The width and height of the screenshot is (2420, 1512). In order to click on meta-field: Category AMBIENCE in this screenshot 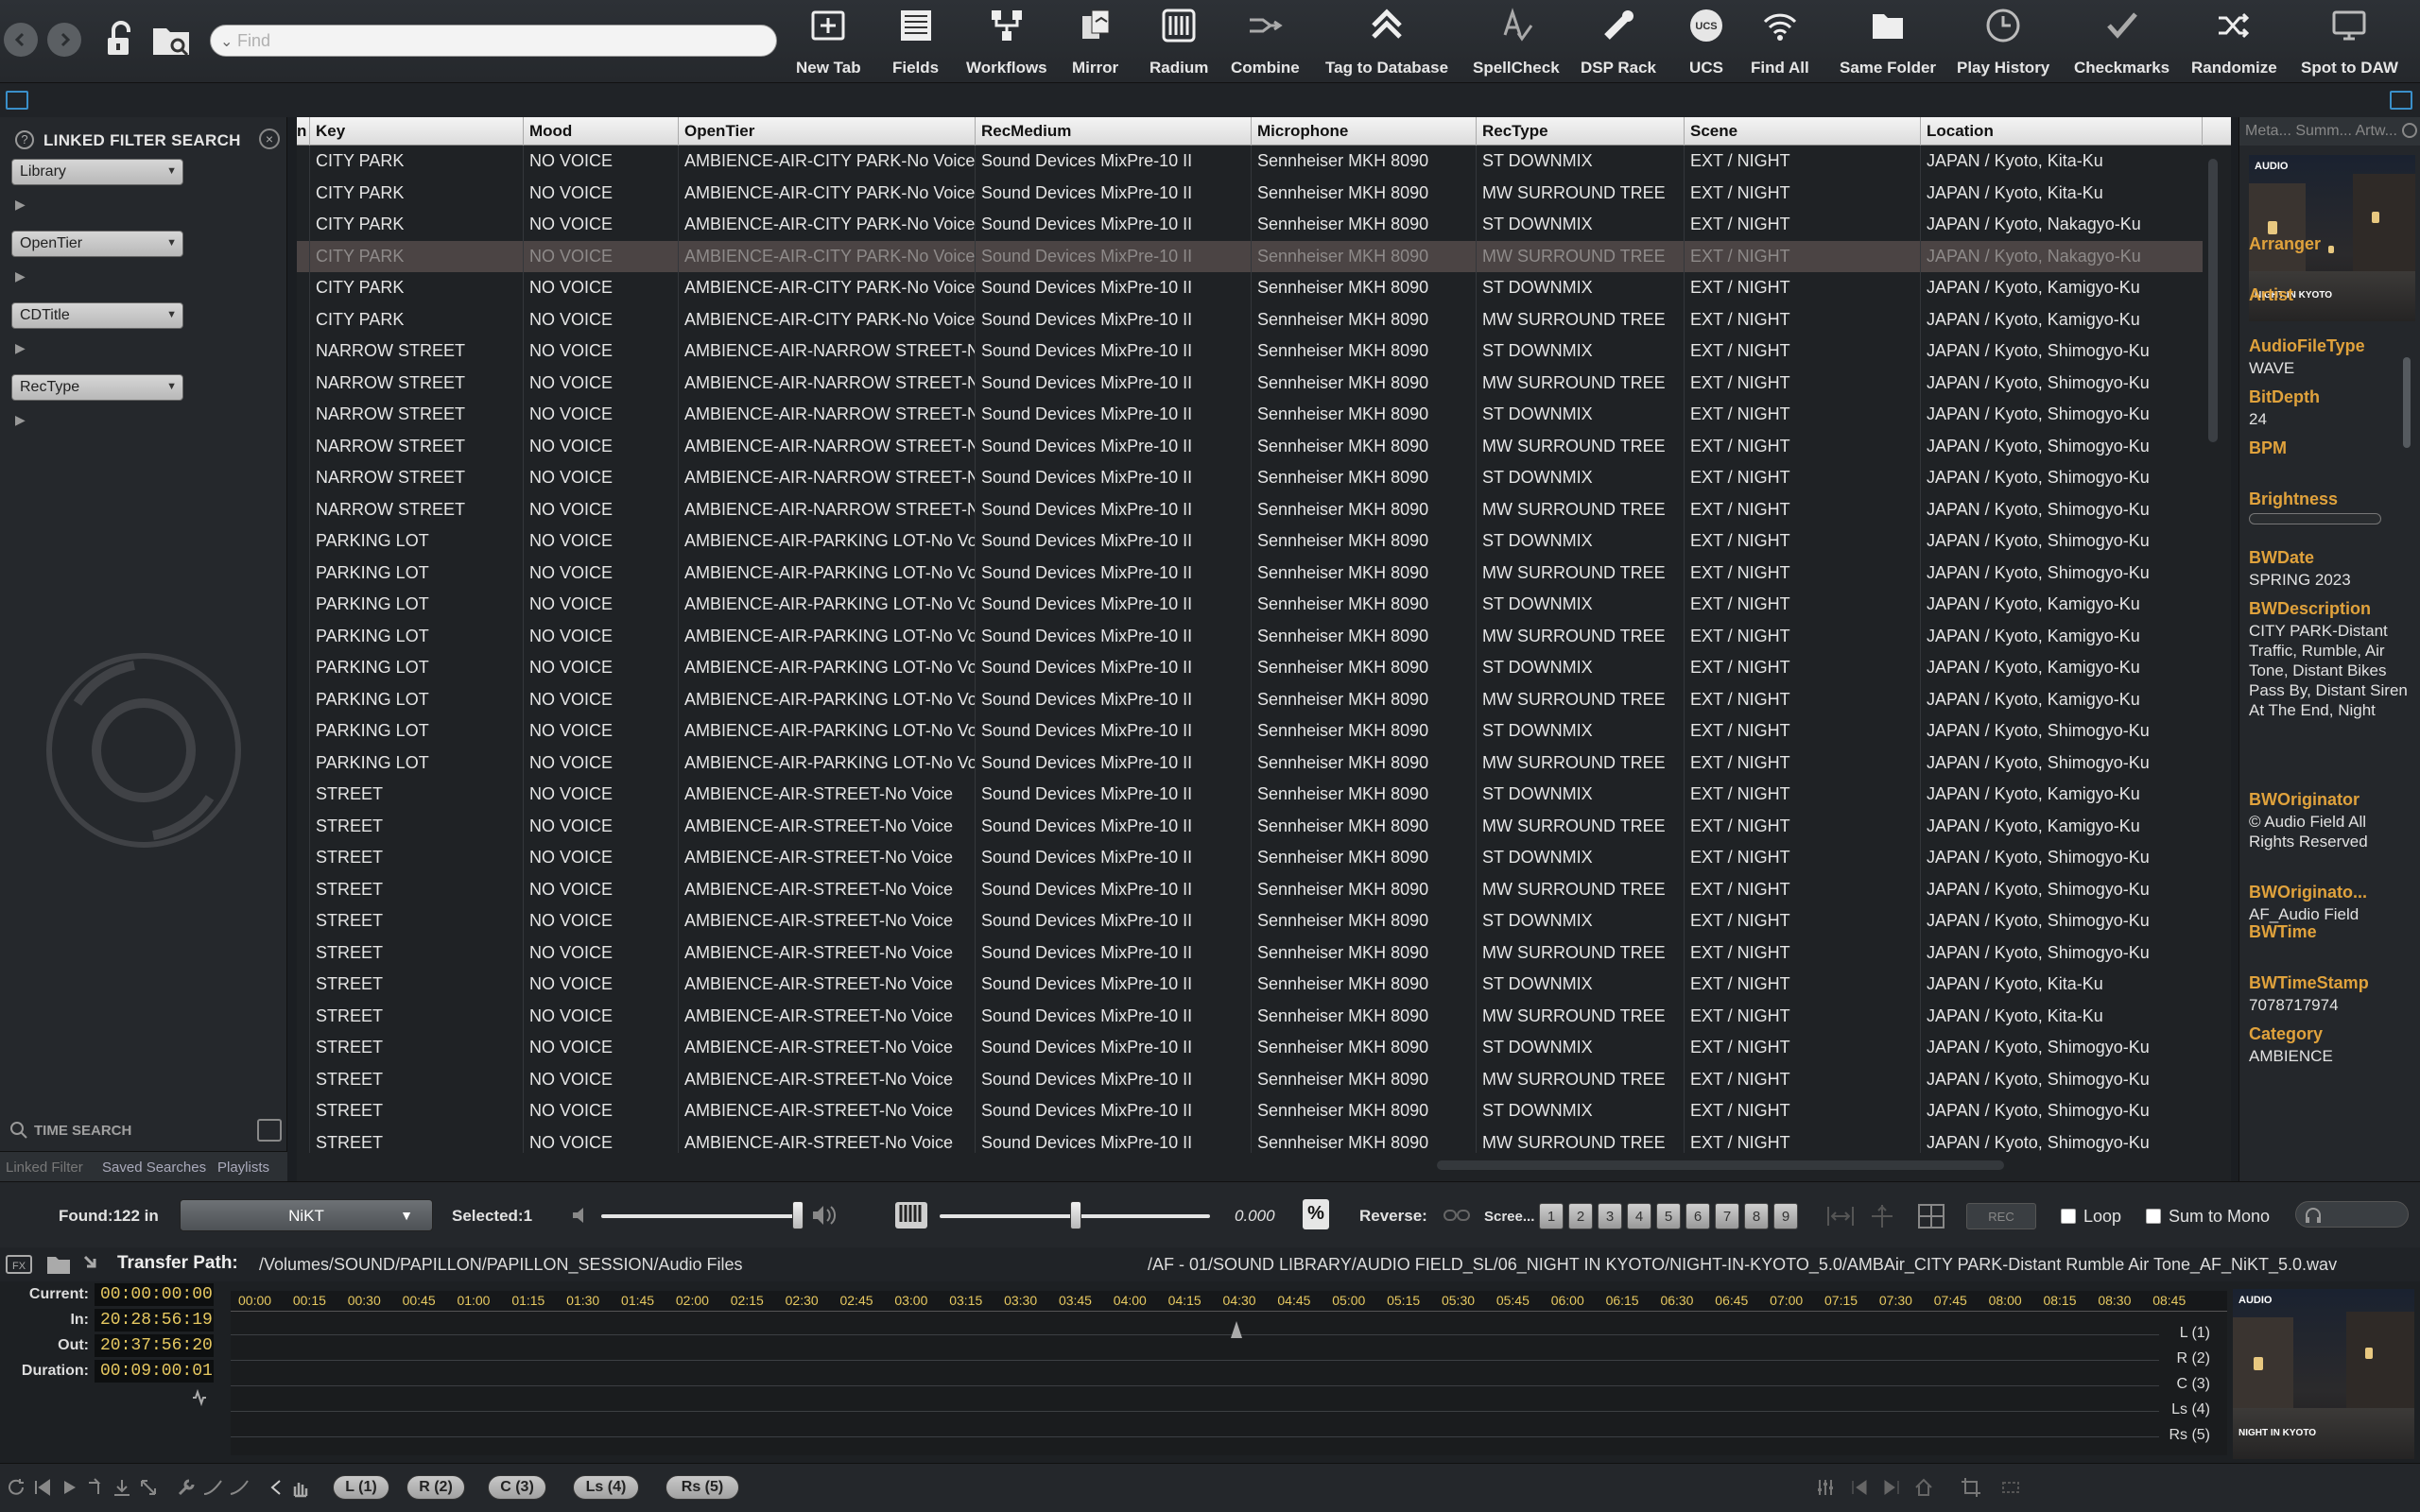, I will do `click(2332, 1045)`.